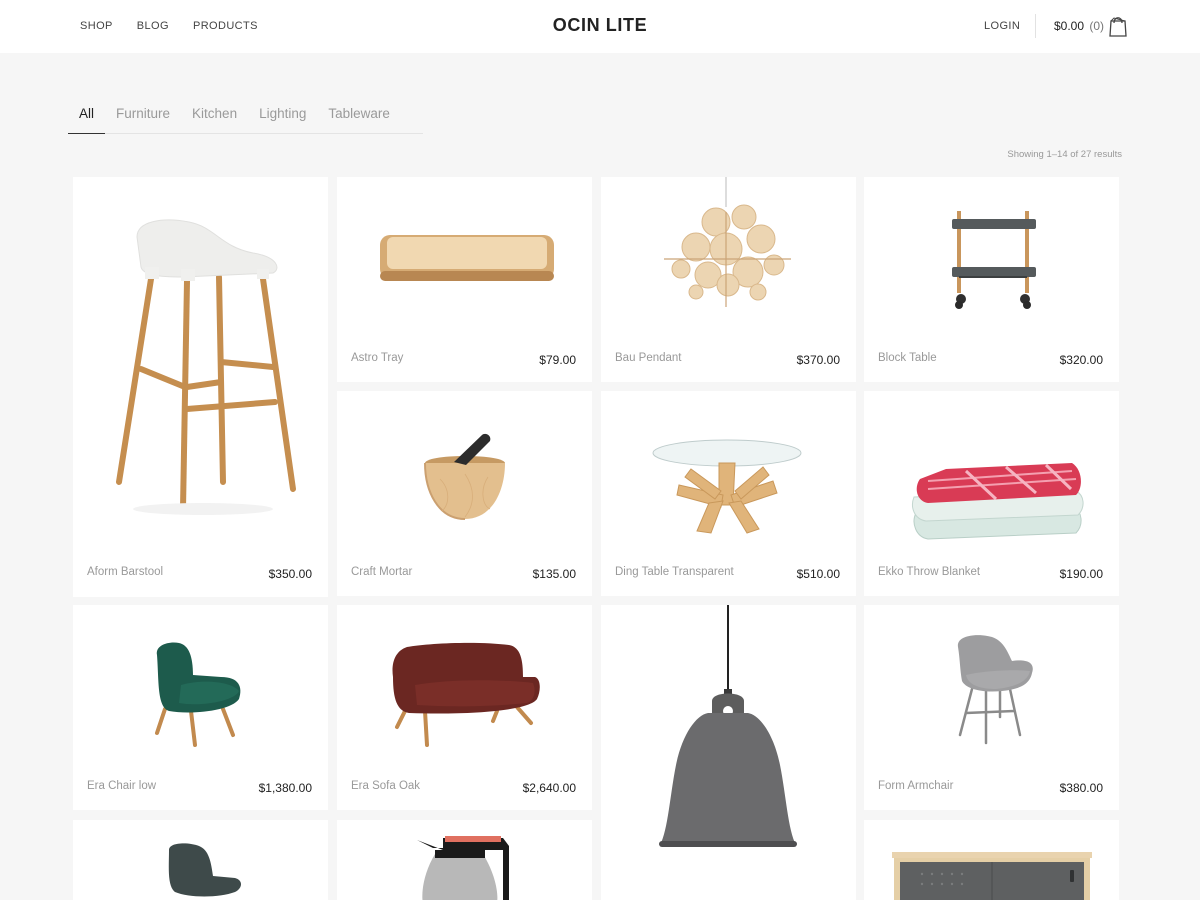 Image resolution: width=1200 pixels, height=900 pixels. What do you see at coordinates (549, 788) in the screenshot?
I see `product-price: $2,640.00` at bounding box center [549, 788].